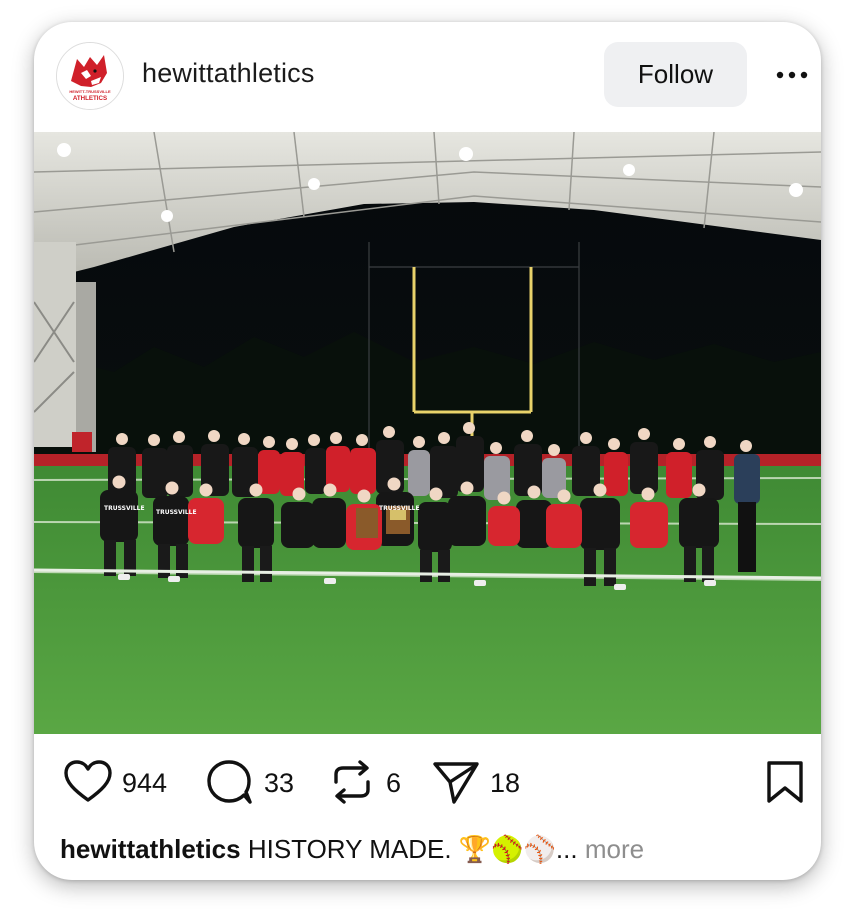 The width and height of the screenshot is (854, 923). What do you see at coordinates (482, 782) in the screenshot?
I see `share-button: 18` at bounding box center [482, 782].